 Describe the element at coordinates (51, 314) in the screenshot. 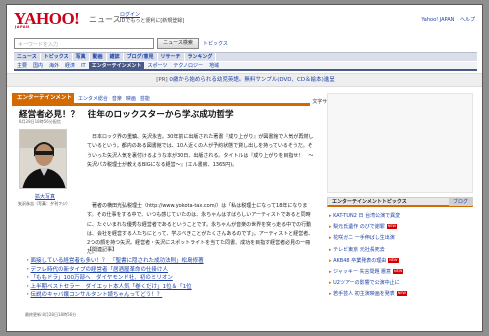

I see `last-updated: 最終更新:8月28日18時56分` at that location.